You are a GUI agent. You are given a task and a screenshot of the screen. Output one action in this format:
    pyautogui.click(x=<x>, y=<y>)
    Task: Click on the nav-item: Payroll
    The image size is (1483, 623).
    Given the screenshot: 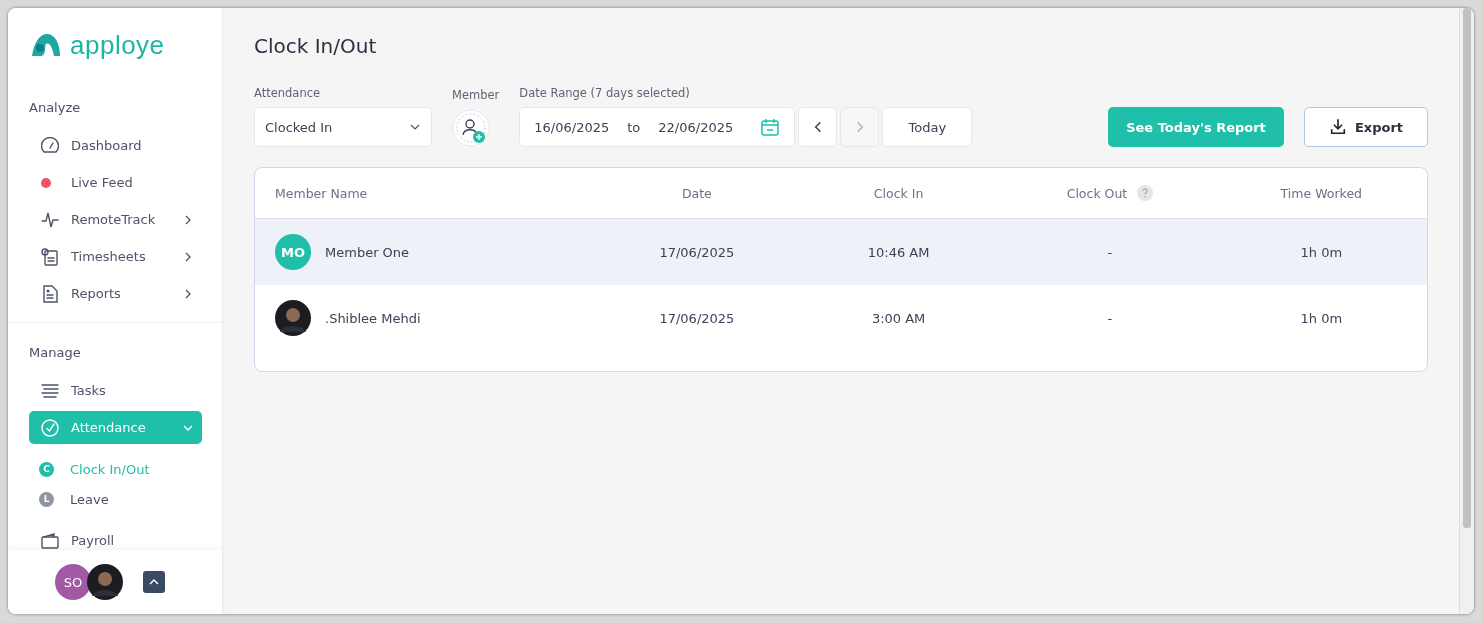 What is the action you would take?
    pyautogui.click(x=115, y=537)
    